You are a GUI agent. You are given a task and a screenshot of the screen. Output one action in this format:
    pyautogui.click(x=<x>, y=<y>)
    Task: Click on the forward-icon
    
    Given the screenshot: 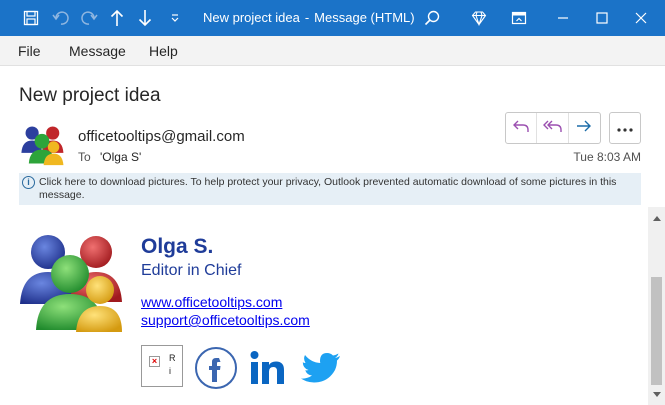 What is the action you would take?
    pyautogui.click(x=584, y=128)
    